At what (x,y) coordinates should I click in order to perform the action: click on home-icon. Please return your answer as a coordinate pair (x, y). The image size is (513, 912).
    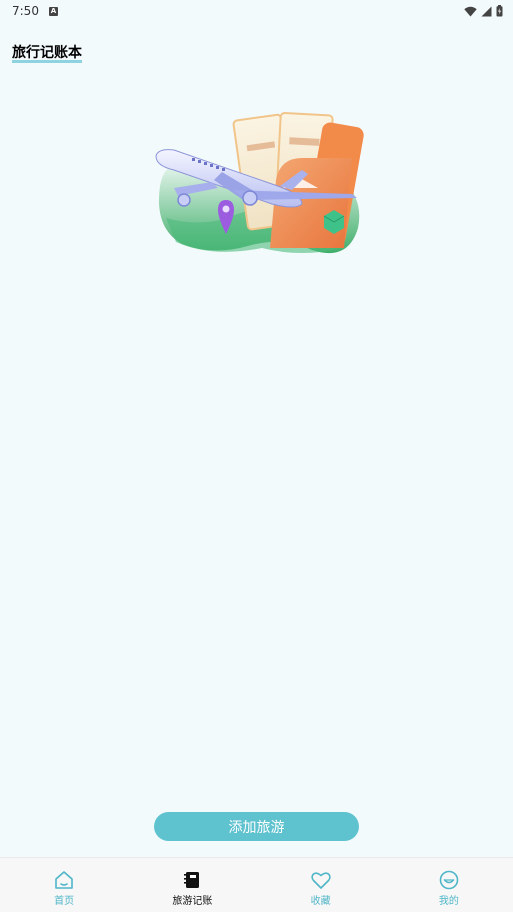
    Looking at the image, I should click on (64, 880).